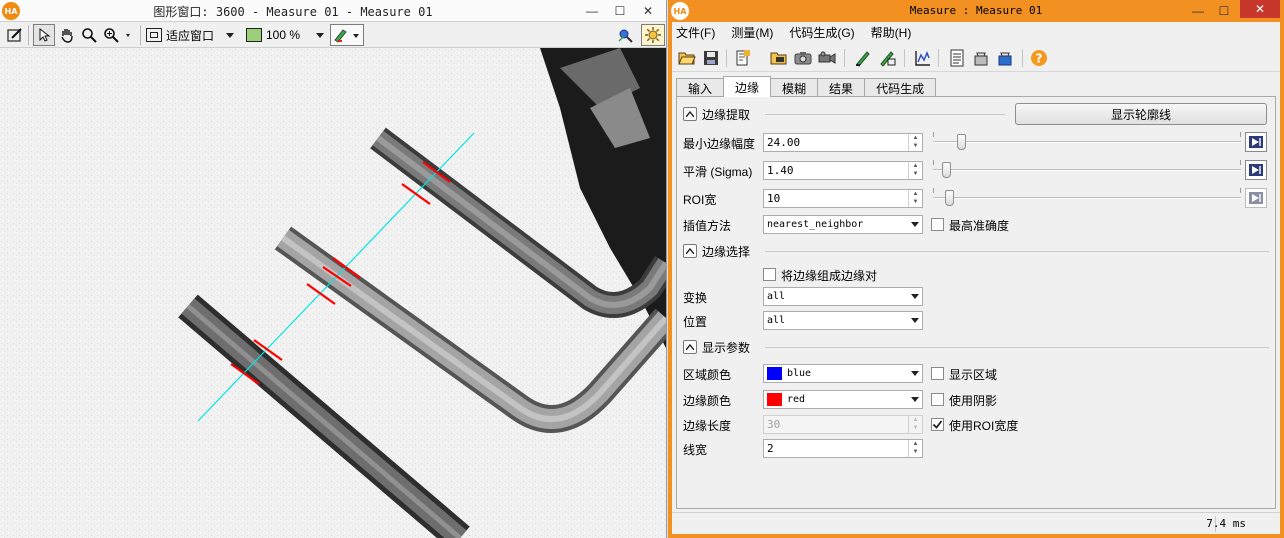 The width and height of the screenshot is (1284, 538). What do you see at coordinates (89, 35) in the screenshot?
I see `magnifier-icon` at bounding box center [89, 35].